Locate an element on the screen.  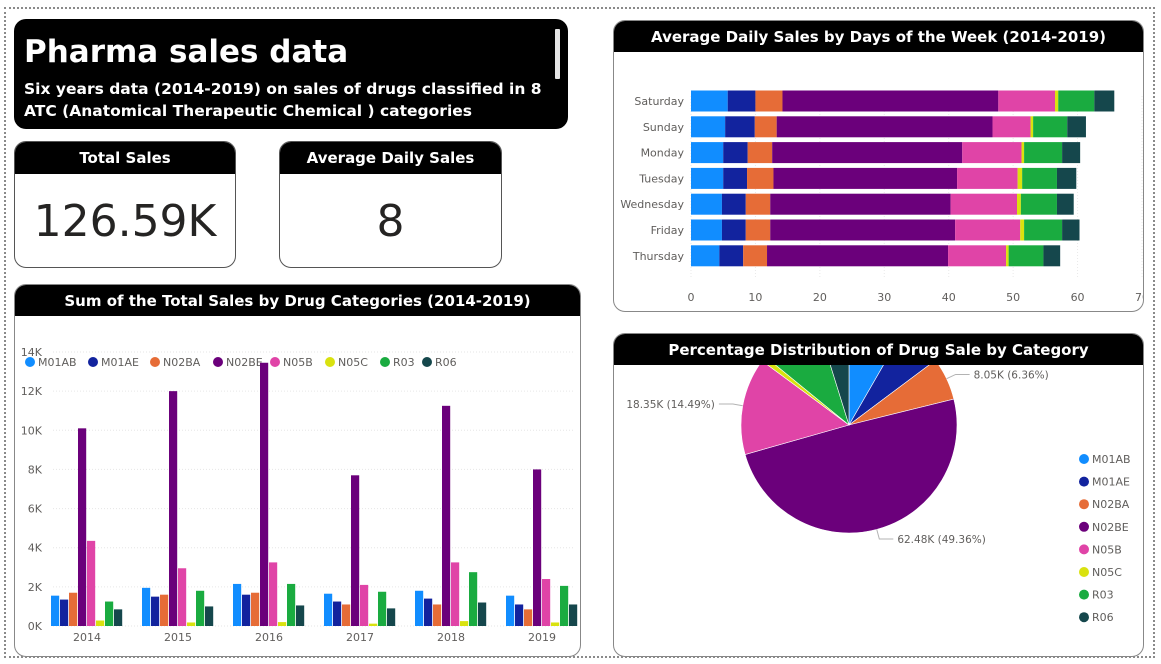
daily-bar-tuesday-n05c is located at coordinates (1020, 178).